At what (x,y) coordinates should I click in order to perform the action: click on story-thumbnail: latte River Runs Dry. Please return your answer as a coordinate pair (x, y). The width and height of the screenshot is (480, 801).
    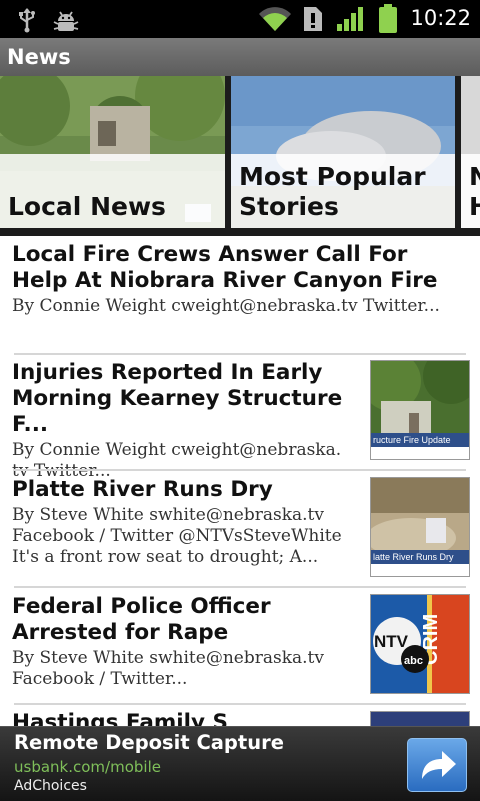
    Looking at the image, I should click on (420, 527).